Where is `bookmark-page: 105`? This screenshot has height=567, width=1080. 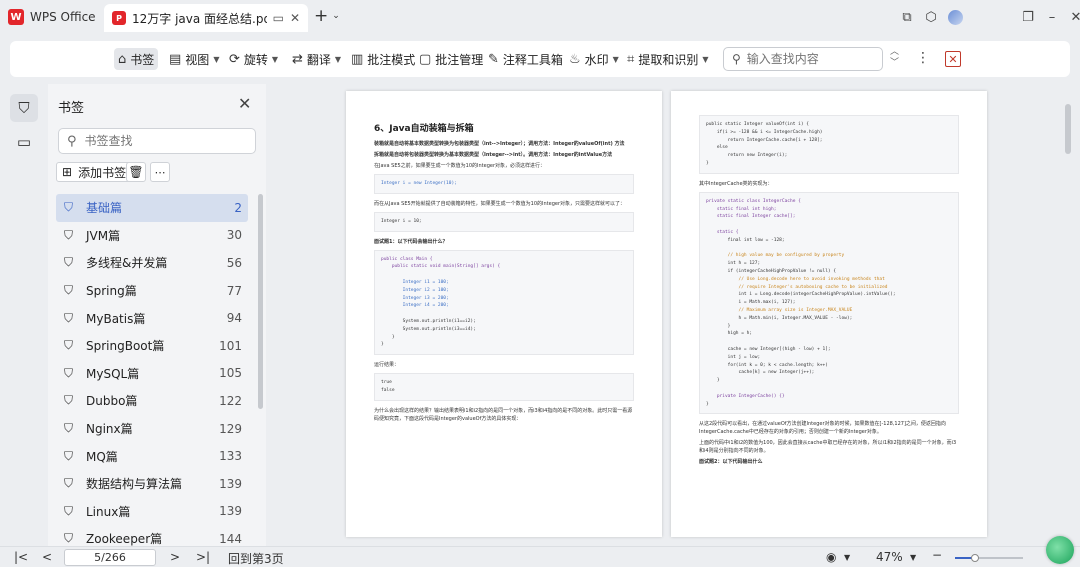 bookmark-page: 105 is located at coordinates (230, 373).